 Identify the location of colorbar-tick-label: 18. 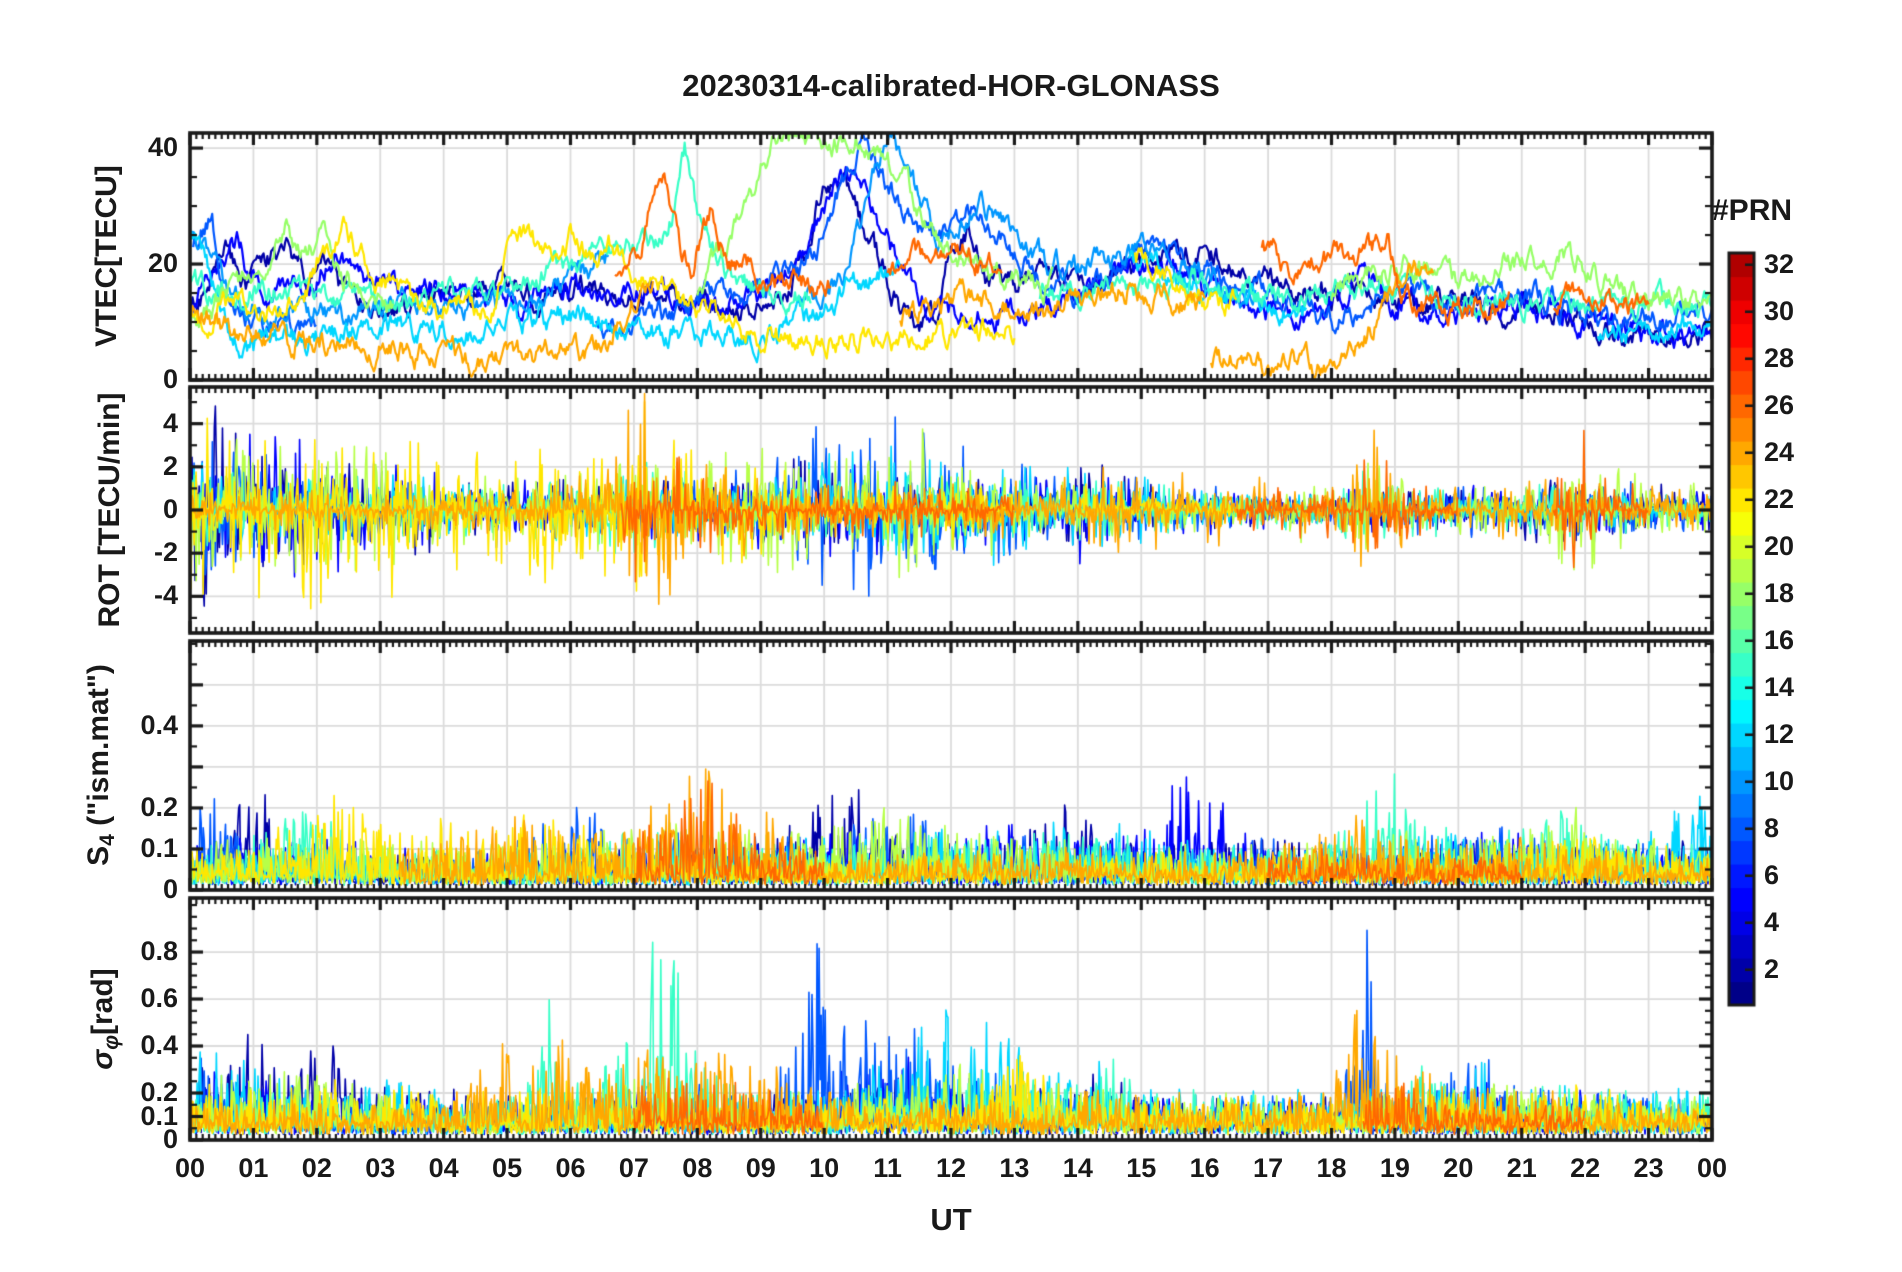
(1779, 592).